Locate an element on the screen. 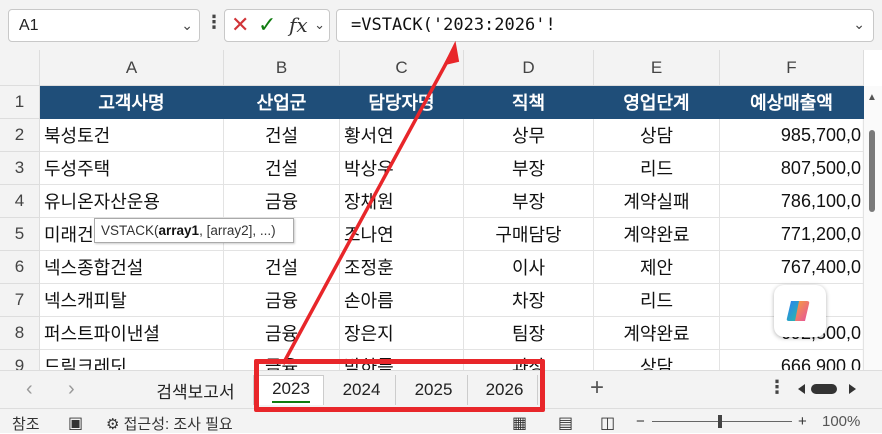  table-cell: 북성토건 is located at coordinates (132, 135).